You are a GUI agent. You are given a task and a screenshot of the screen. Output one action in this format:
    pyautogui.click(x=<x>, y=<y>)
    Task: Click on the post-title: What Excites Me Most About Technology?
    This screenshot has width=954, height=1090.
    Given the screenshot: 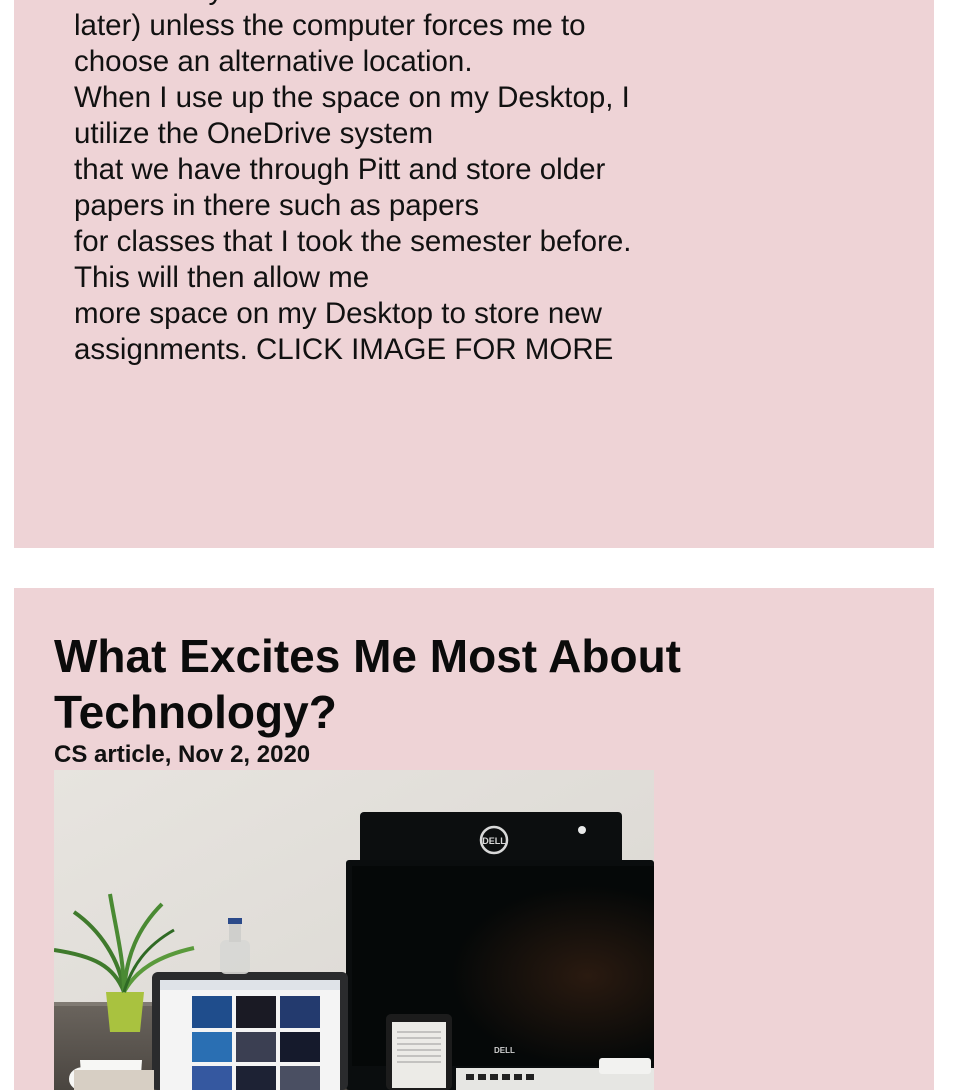 What is the action you would take?
    pyautogui.click(x=414, y=684)
    